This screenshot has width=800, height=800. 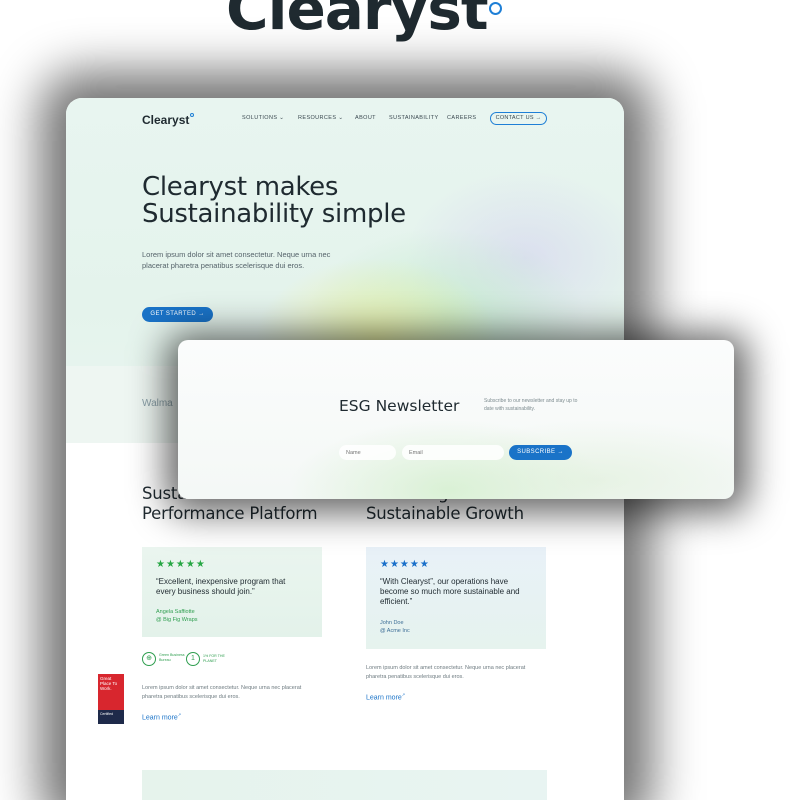 I want to click on get-started-button: GET STARTED →, so click(x=177, y=314).